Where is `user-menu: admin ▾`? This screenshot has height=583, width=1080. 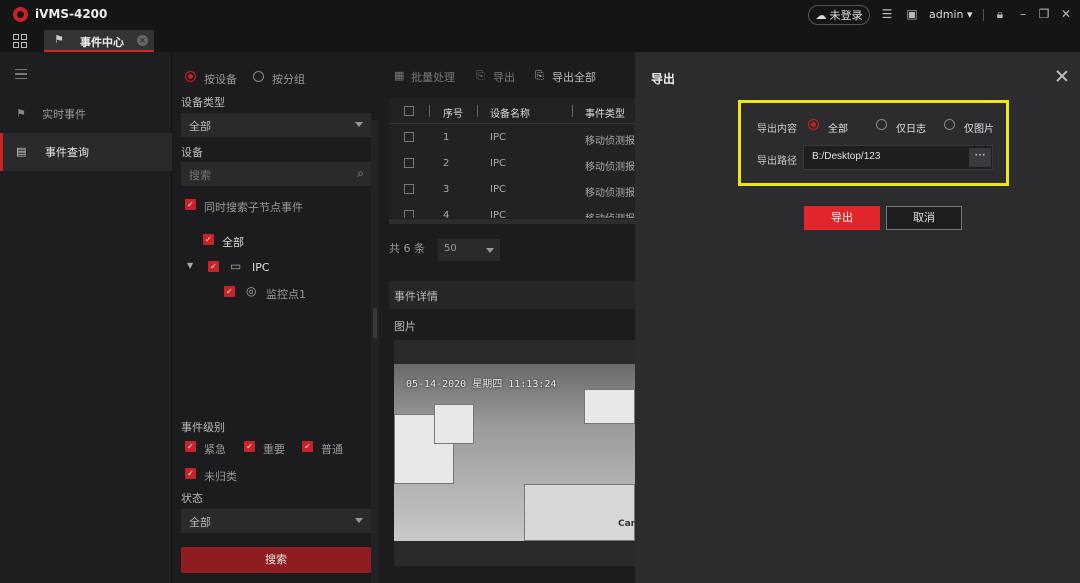
user-menu: admin ▾ is located at coordinates (951, 14).